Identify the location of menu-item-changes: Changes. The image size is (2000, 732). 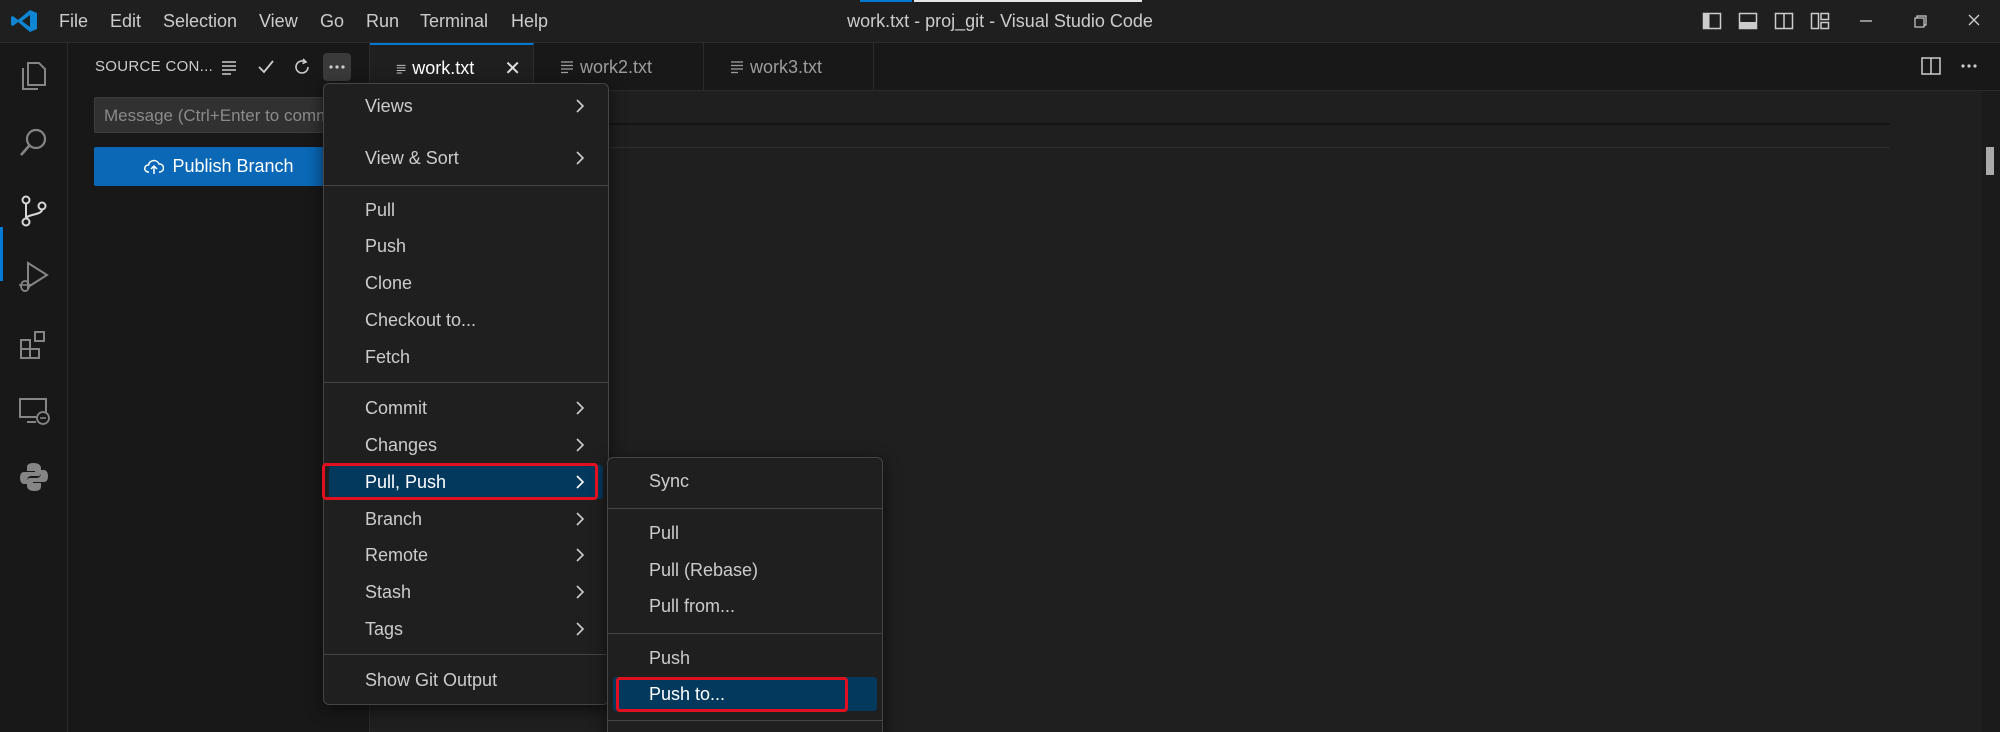
(466, 445).